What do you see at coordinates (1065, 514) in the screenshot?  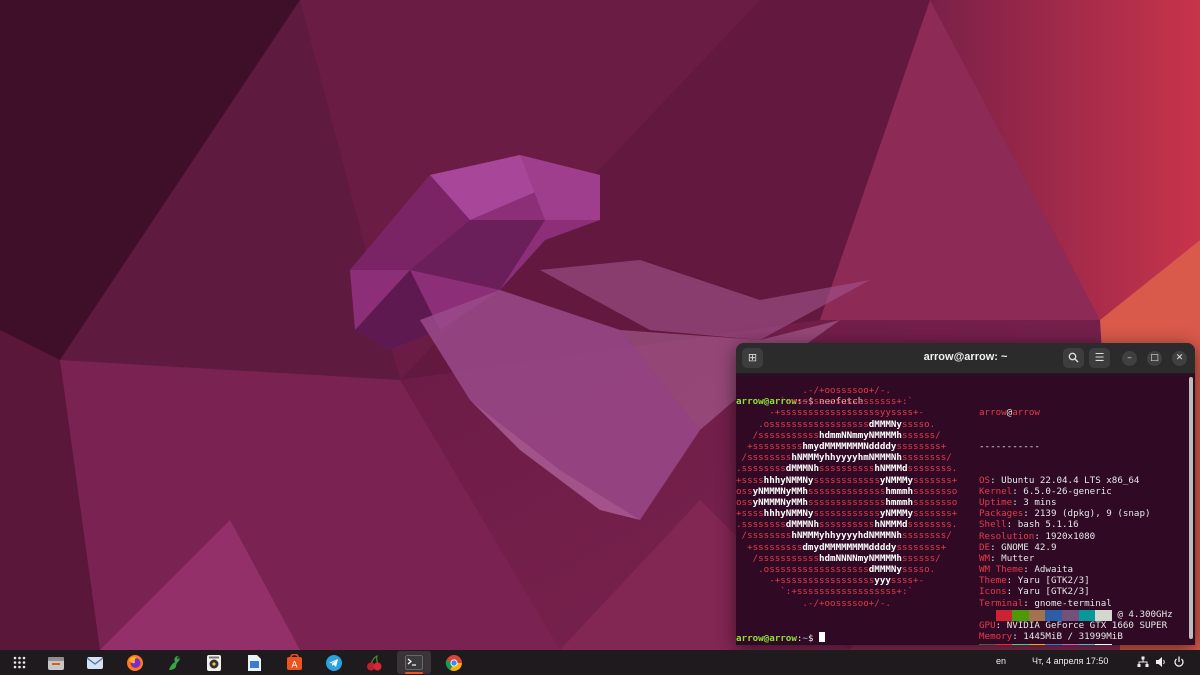 I see `info-row: Packages: 2139 (dpkg), 9 (snap)` at bounding box center [1065, 514].